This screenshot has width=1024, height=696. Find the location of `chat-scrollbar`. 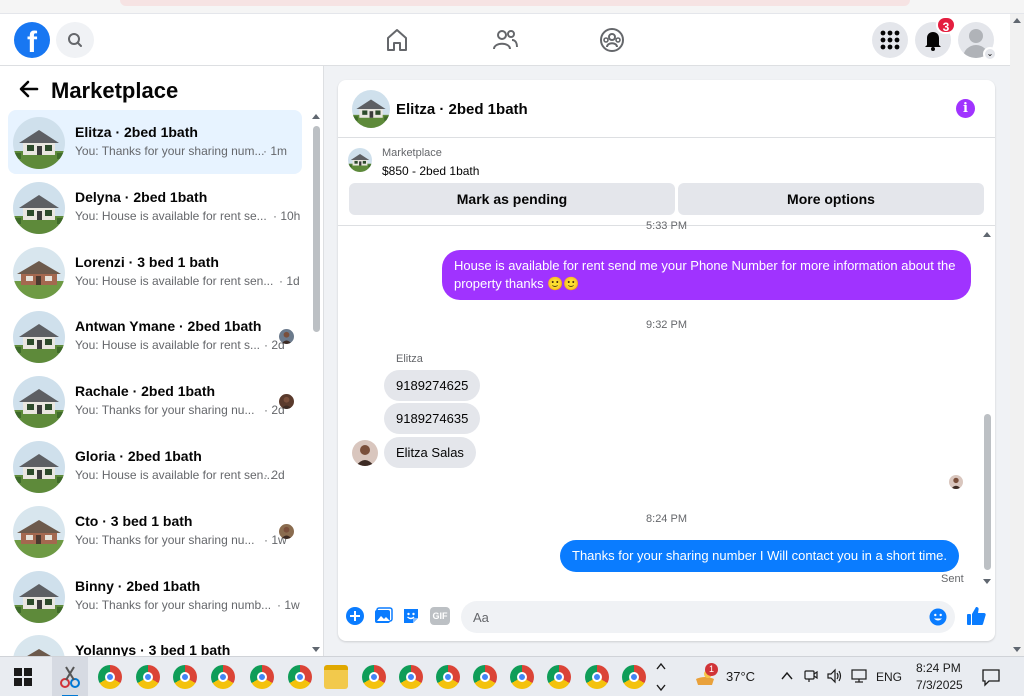

chat-scrollbar is located at coordinates (988, 408).